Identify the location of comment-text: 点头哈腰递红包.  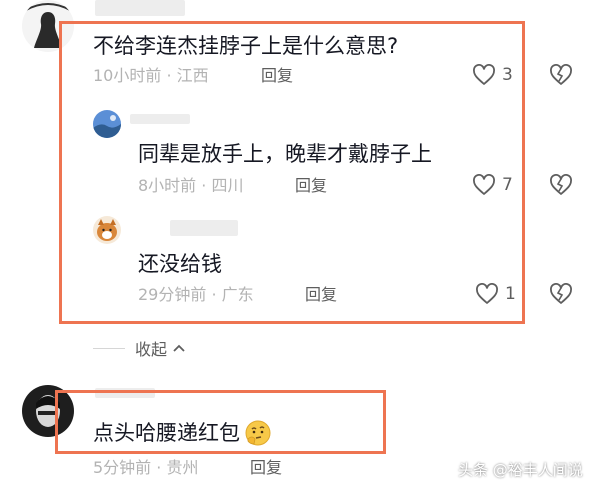
(182, 433).